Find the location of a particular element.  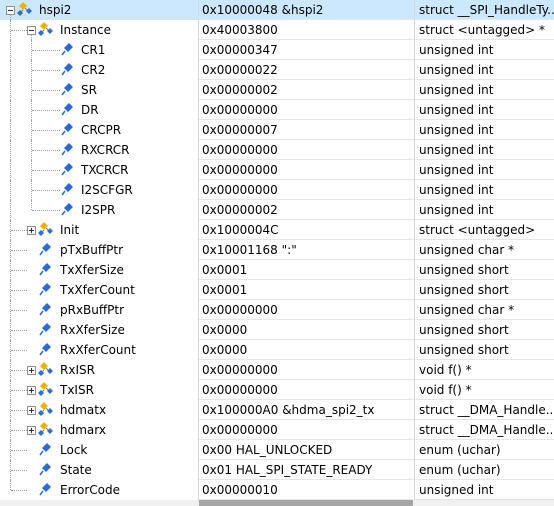

name-cell: Instance is located at coordinates (98, 30).